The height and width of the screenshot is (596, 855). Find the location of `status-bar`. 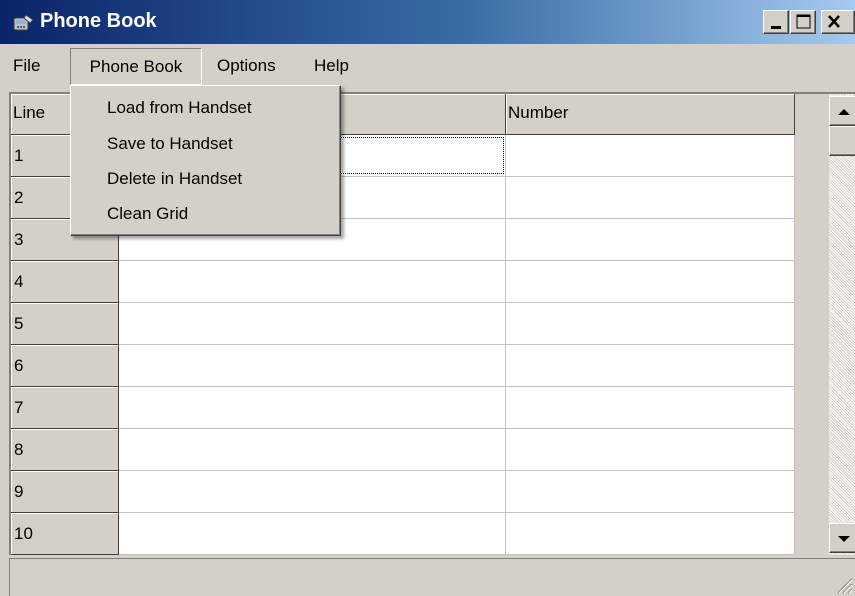

status-bar is located at coordinates (432, 577).